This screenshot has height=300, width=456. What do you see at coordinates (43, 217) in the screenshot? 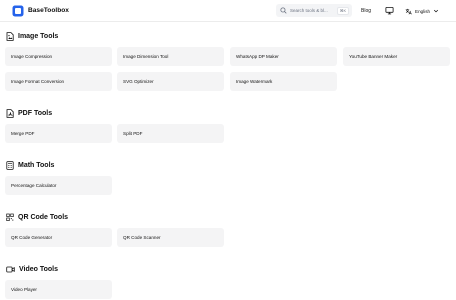
I see `section-title-text: QR Code Tools` at bounding box center [43, 217].